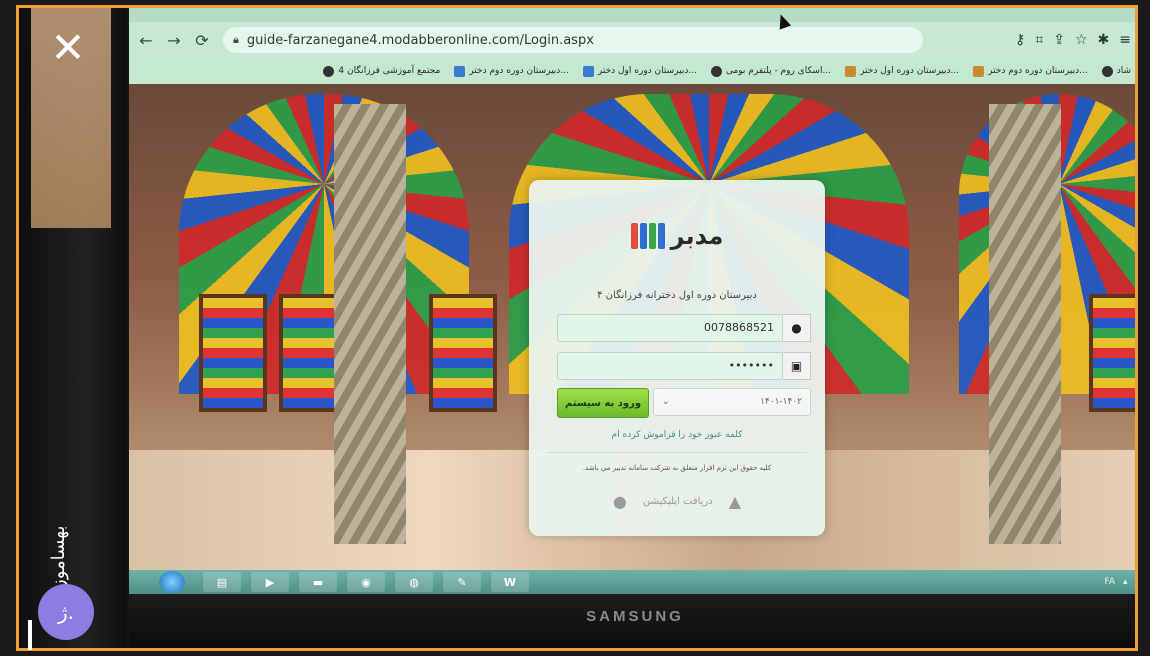 This screenshot has height=656, width=1150. What do you see at coordinates (781, 402) in the screenshot?
I see `year-value: ۱۴۰۱-۱۴۰۲` at bounding box center [781, 402].